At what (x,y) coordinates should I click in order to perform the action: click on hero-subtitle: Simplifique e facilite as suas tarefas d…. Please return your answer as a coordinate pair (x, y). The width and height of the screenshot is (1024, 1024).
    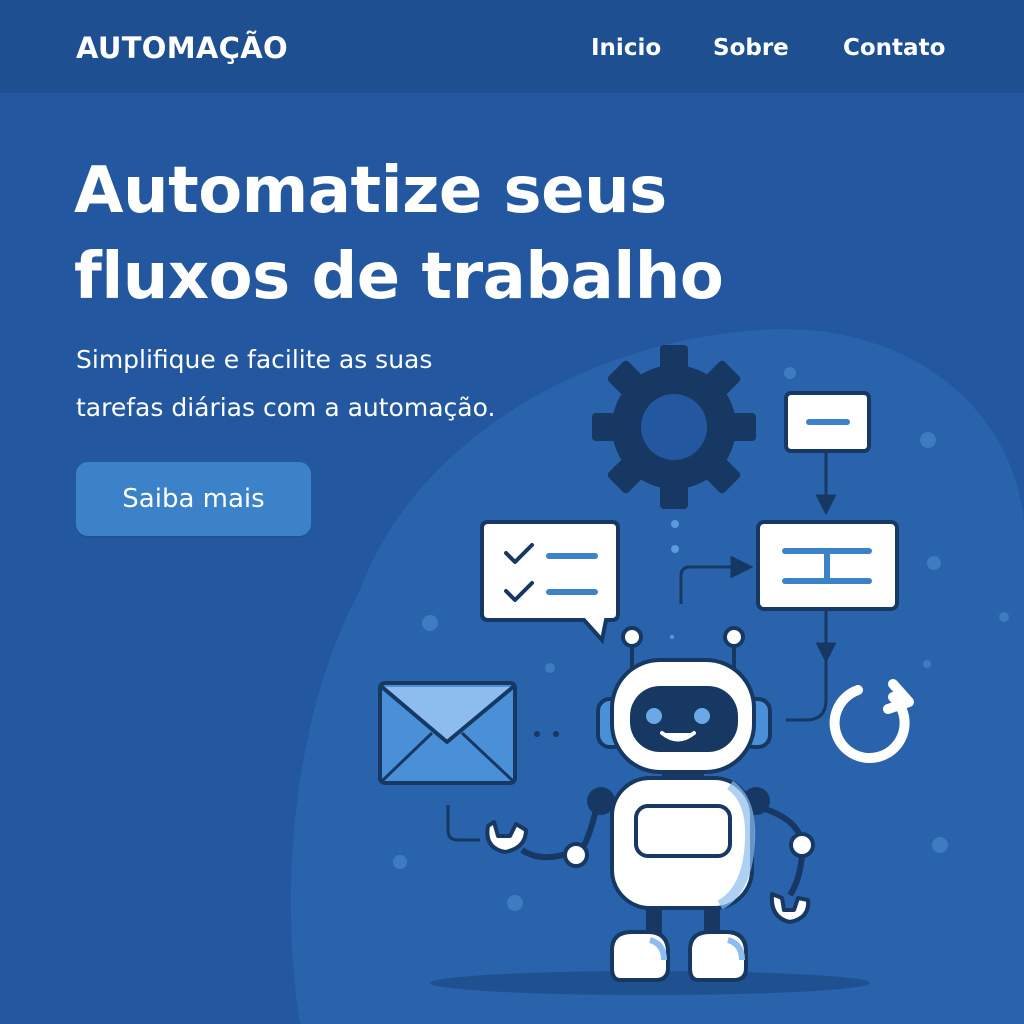
    Looking at the image, I should click on (336, 384).